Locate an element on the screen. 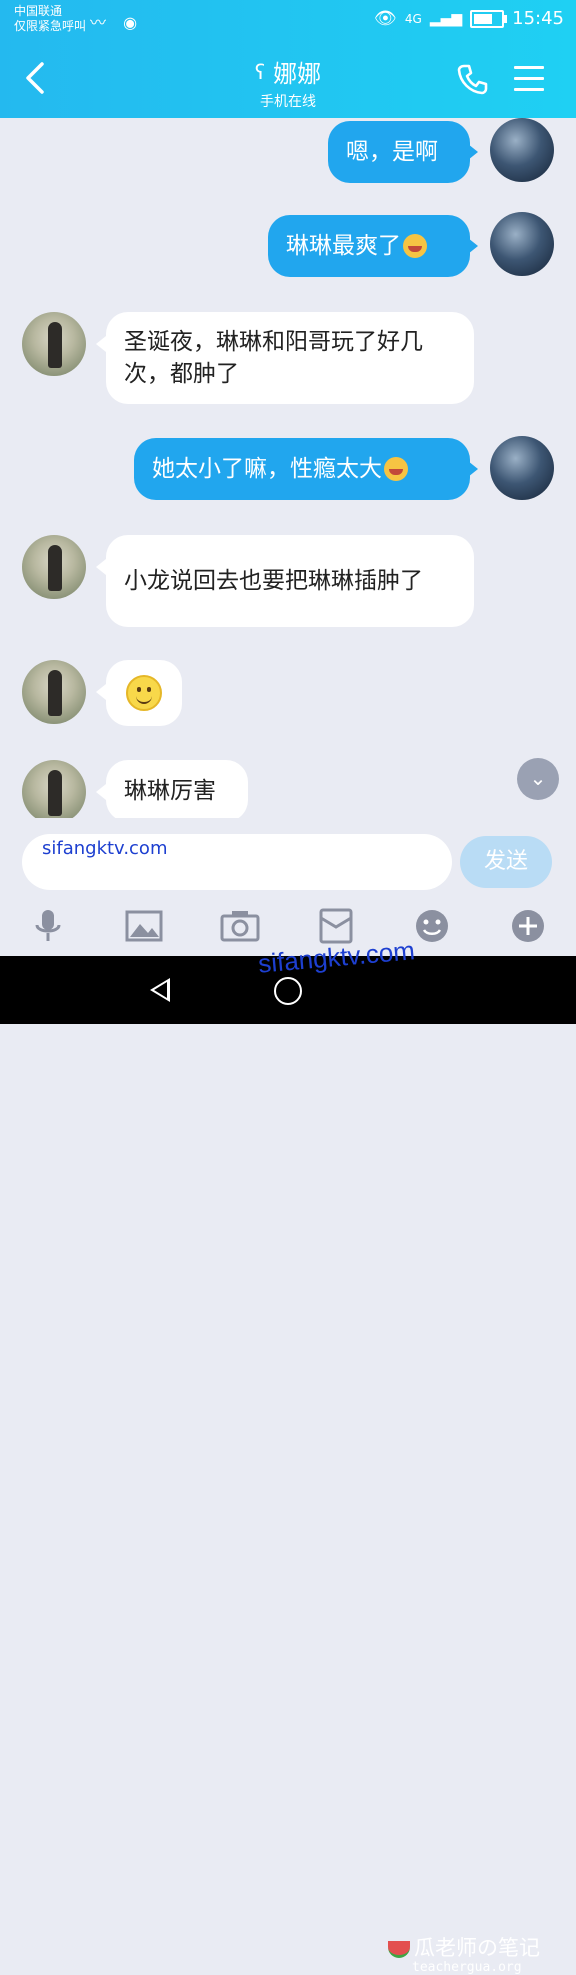 Image resolution: width=576 pixels, height=1975 pixels. plus-icon is located at coordinates (528, 926).